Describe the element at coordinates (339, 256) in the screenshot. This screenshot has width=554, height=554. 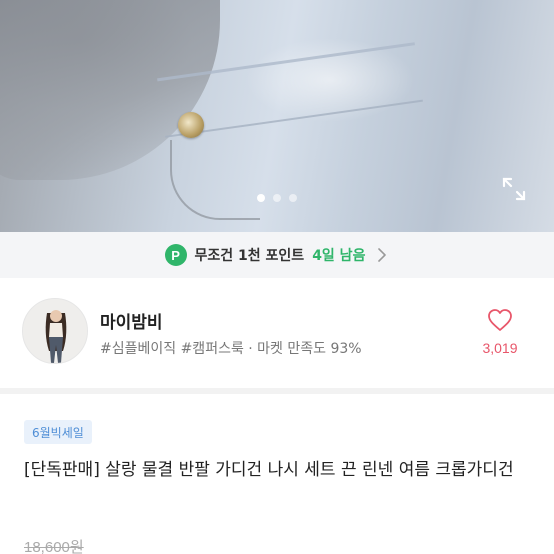
I see `points-days-left: 4일 남음` at that location.